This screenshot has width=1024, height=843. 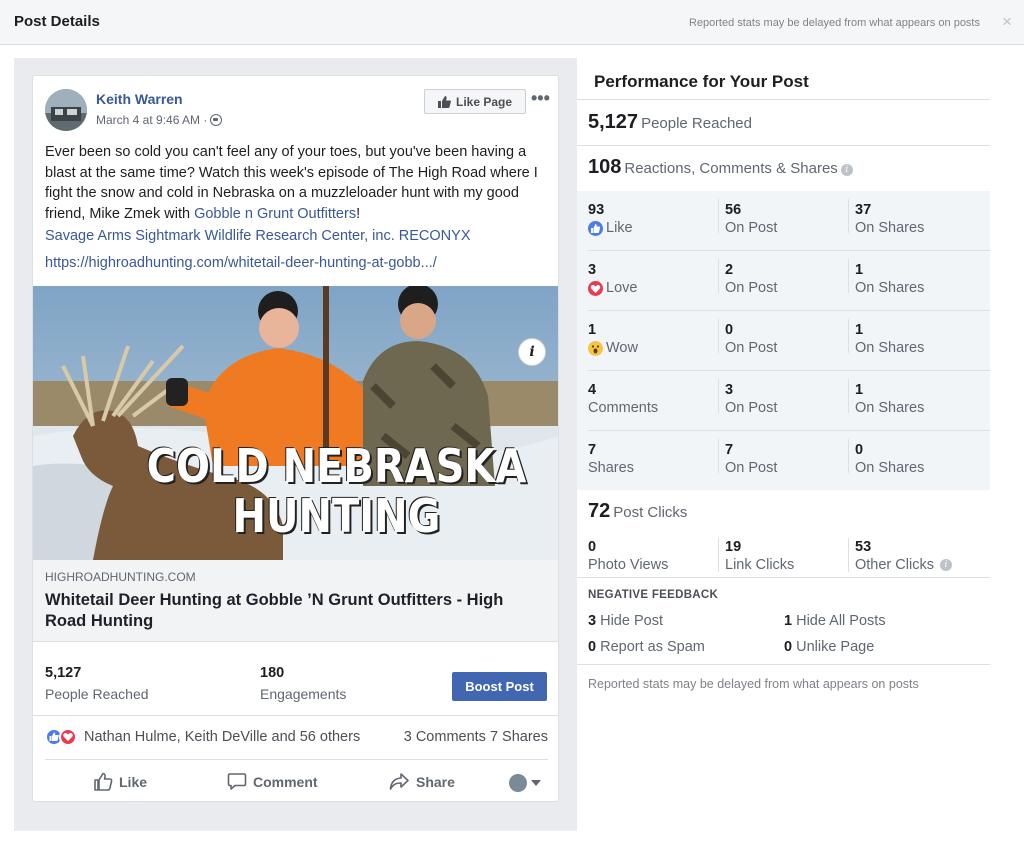 I want to click on like-page-label: Like Page, so click(x=484, y=101).